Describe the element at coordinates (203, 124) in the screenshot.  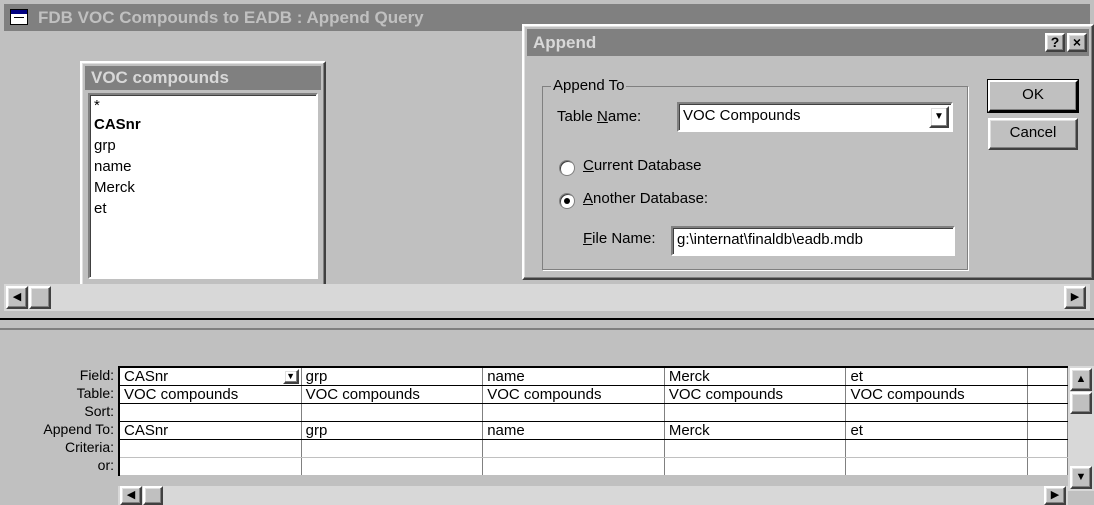
I see `field-item-casnr: CASnr` at that location.